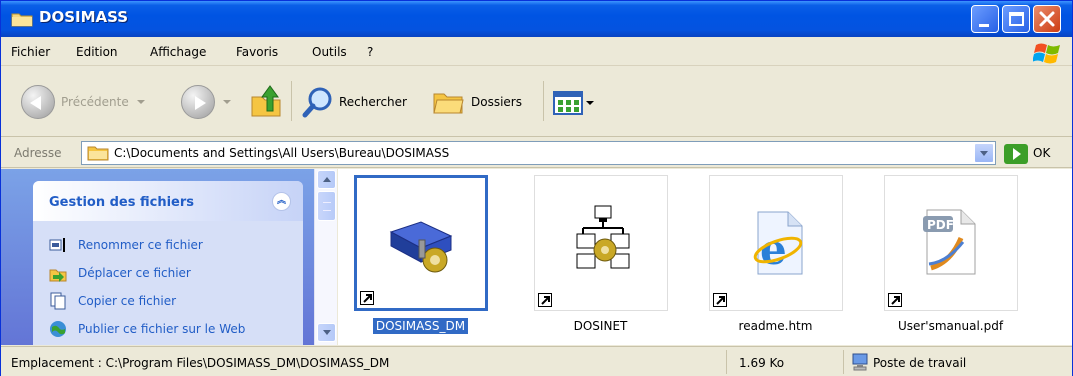 The width and height of the screenshot is (1073, 376). What do you see at coordinates (140, 245) in the screenshot?
I see `task-rename-label: Renommer ce fichier` at bounding box center [140, 245].